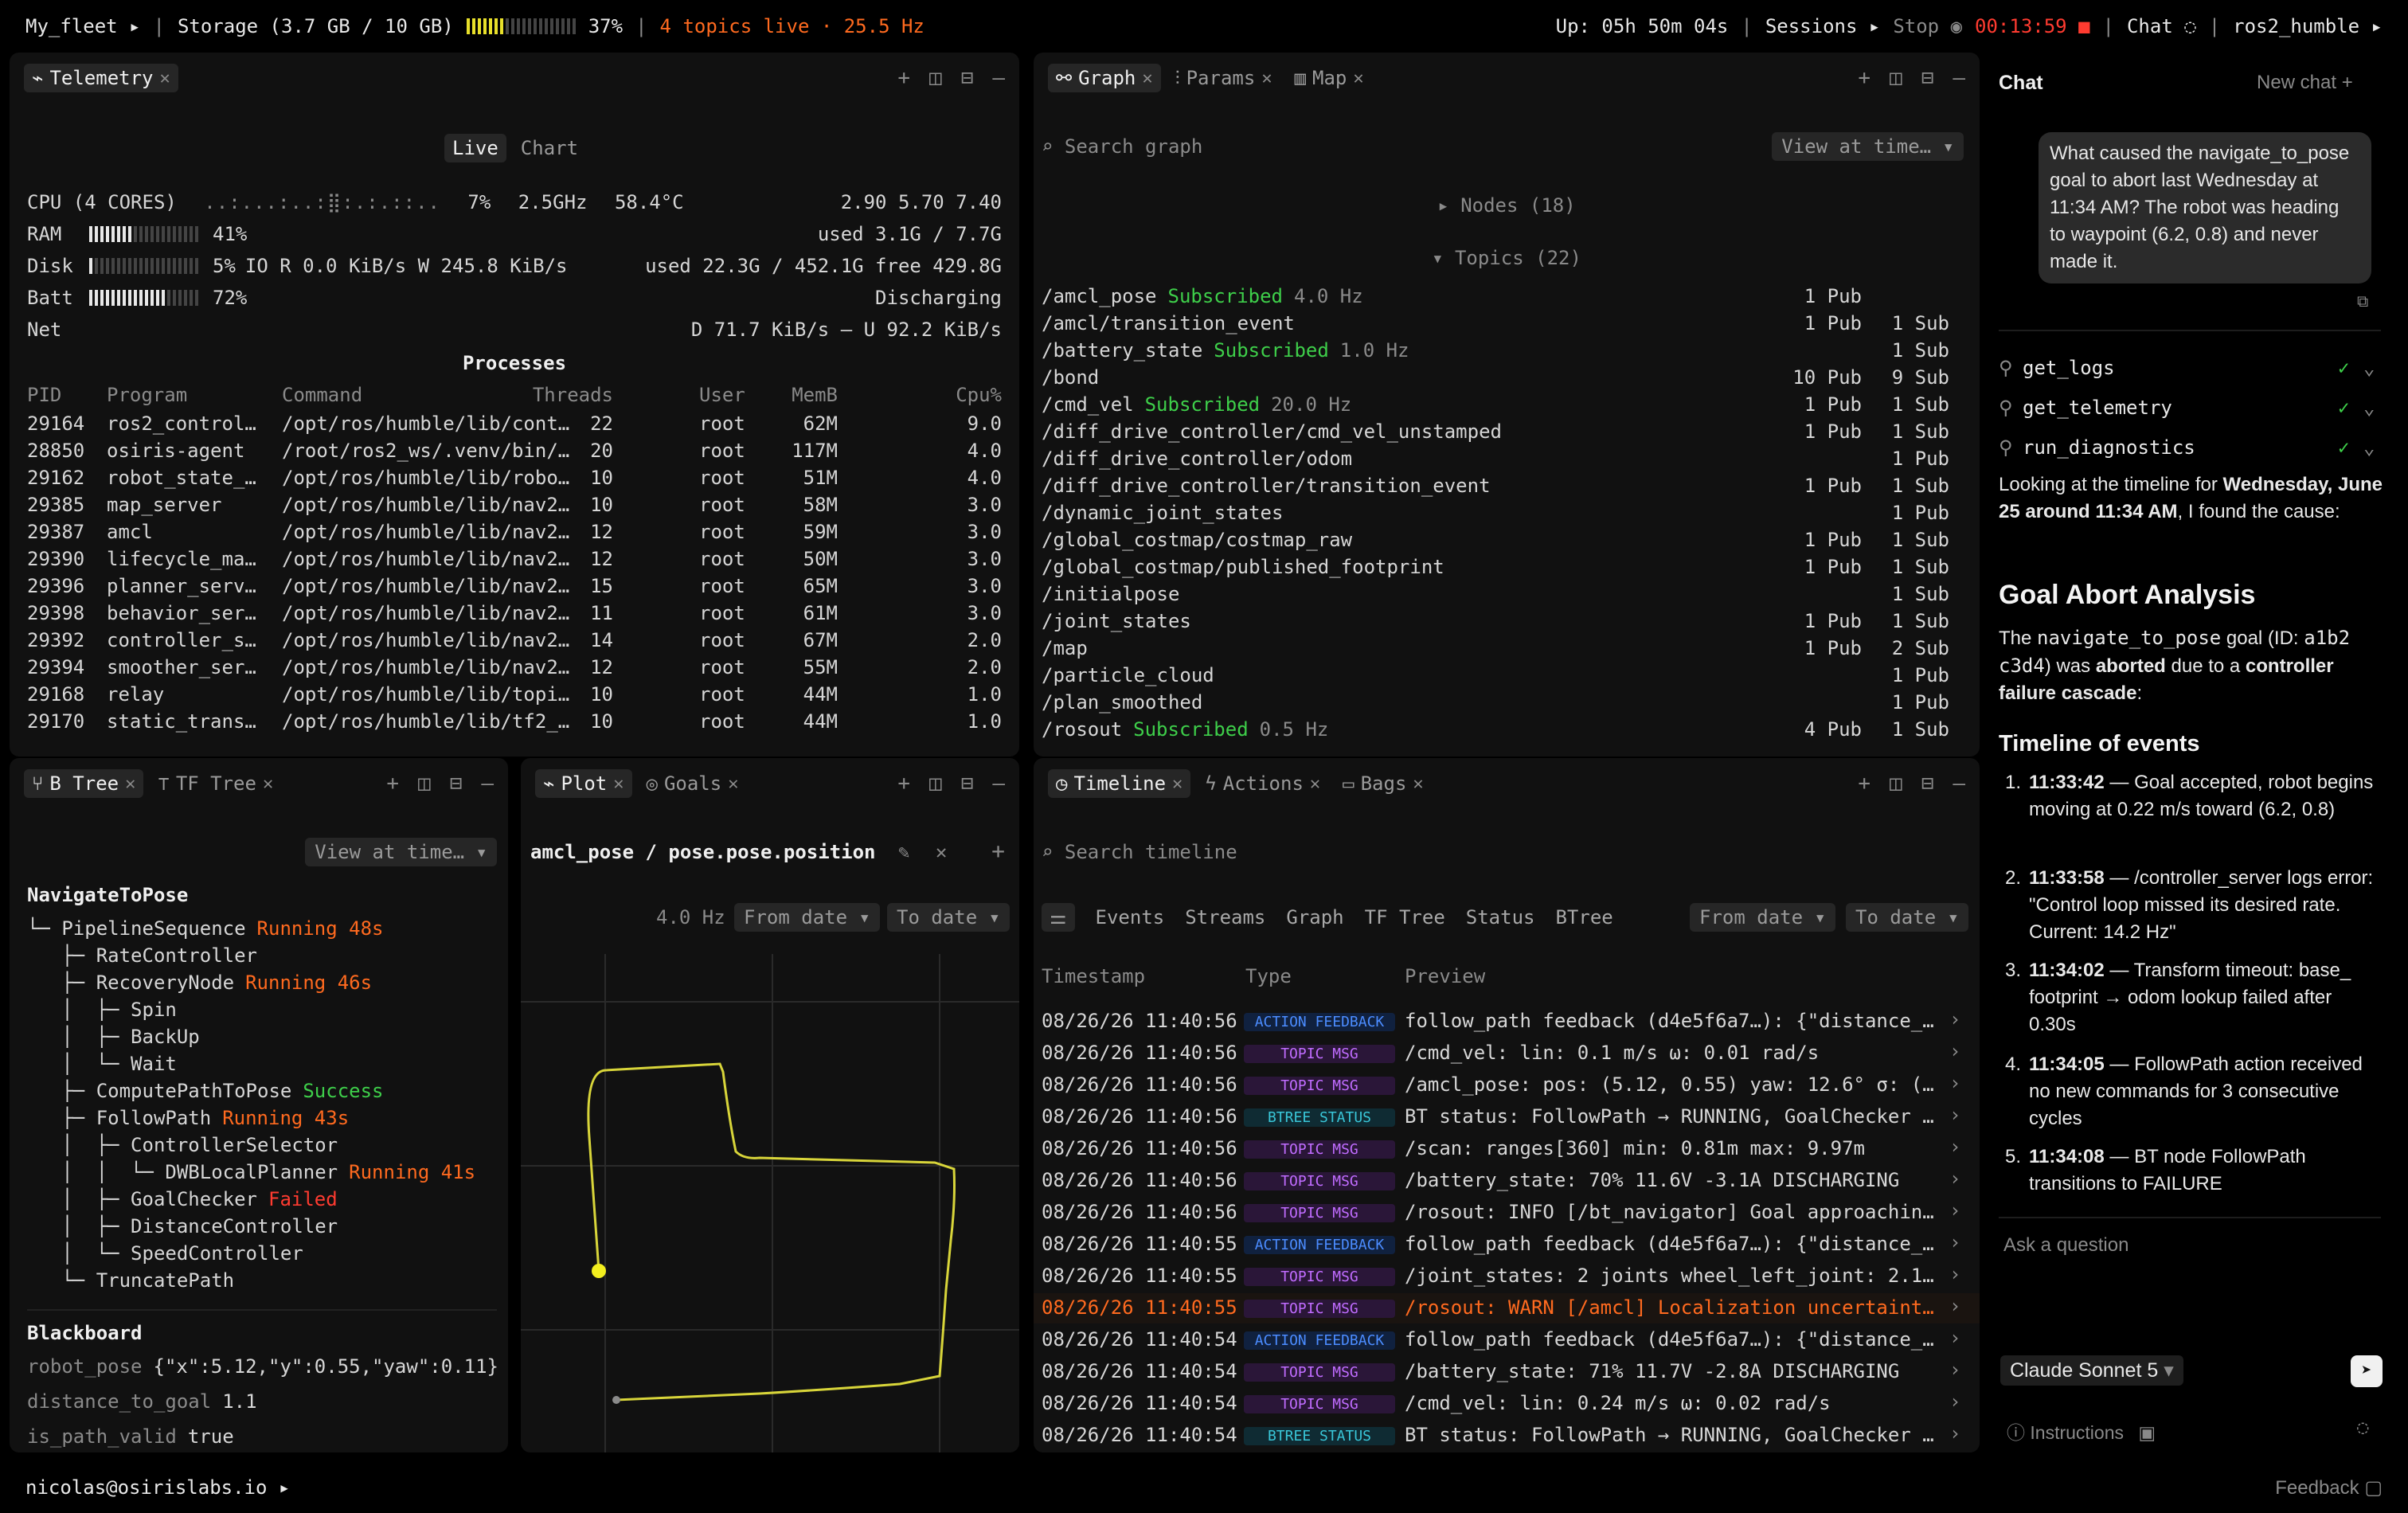  Describe the element at coordinates (216, 783) in the screenshot. I see `tab-tf-tree: ⊤ TF Tree ✕` at that location.